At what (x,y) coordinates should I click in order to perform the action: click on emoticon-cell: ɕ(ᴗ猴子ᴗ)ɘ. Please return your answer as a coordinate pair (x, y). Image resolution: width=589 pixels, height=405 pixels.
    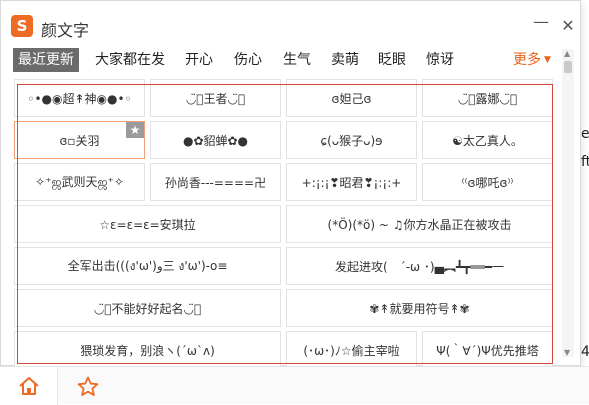
    Looking at the image, I should click on (351, 140).